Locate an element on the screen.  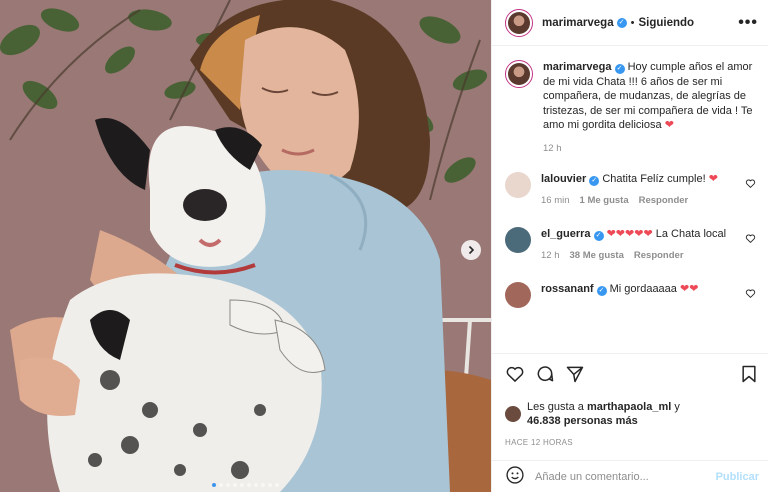
comment-meta: 12 h 38 Me gusta Responder is located at coordinates (633, 256).